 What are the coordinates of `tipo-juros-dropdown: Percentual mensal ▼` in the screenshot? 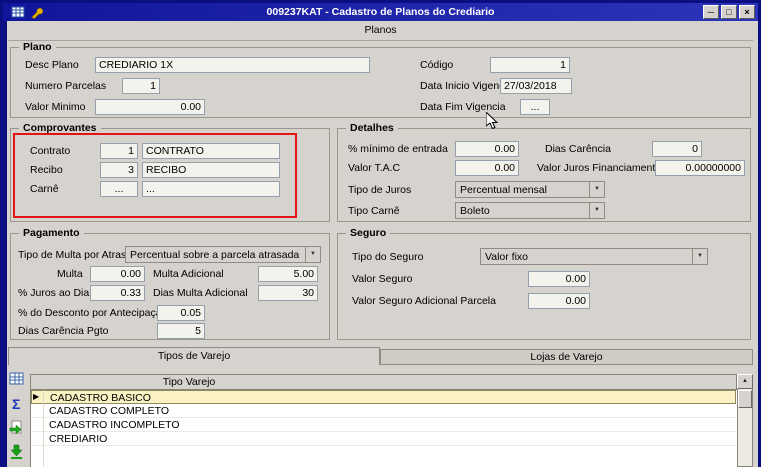 It's located at (530, 189).